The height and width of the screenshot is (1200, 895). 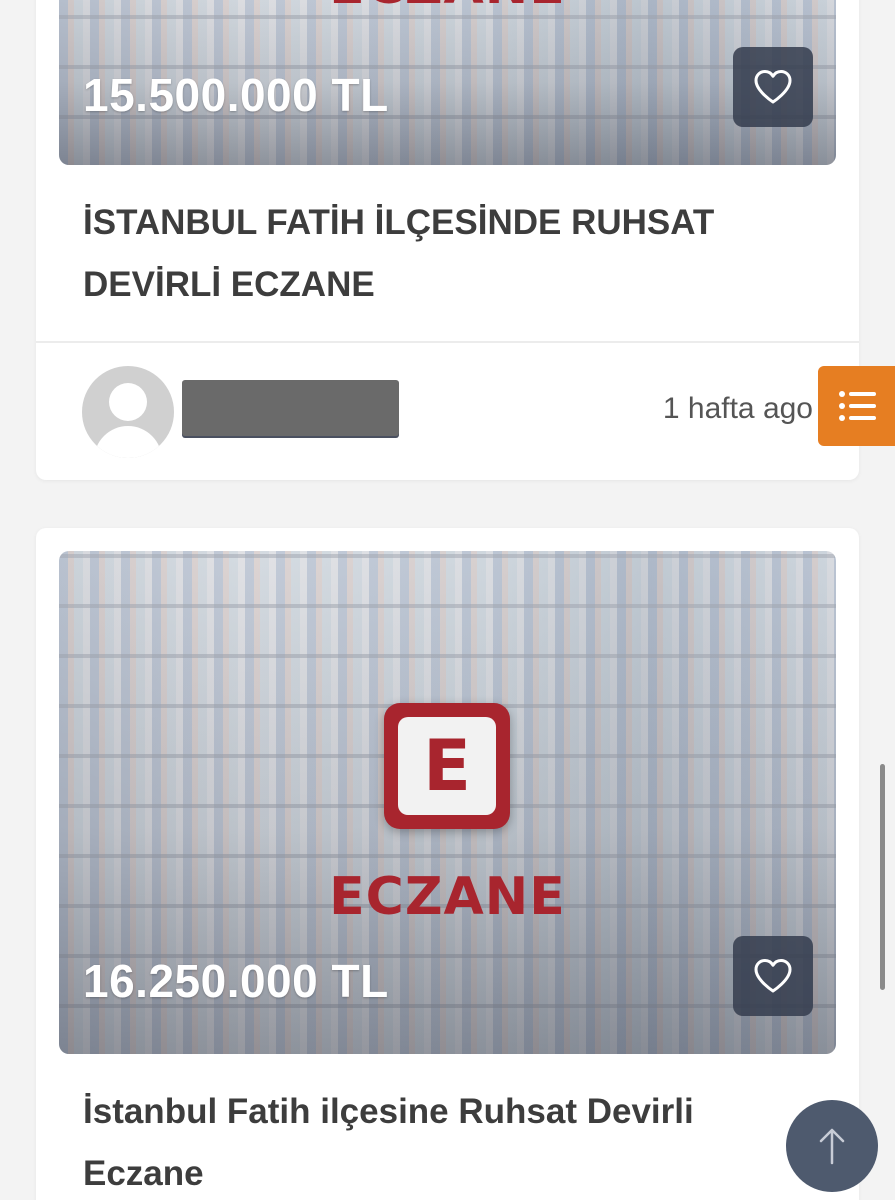 What do you see at coordinates (236, 981) in the screenshot?
I see `listing-price: 16.250.000 TL` at bounding box center [236, 981].